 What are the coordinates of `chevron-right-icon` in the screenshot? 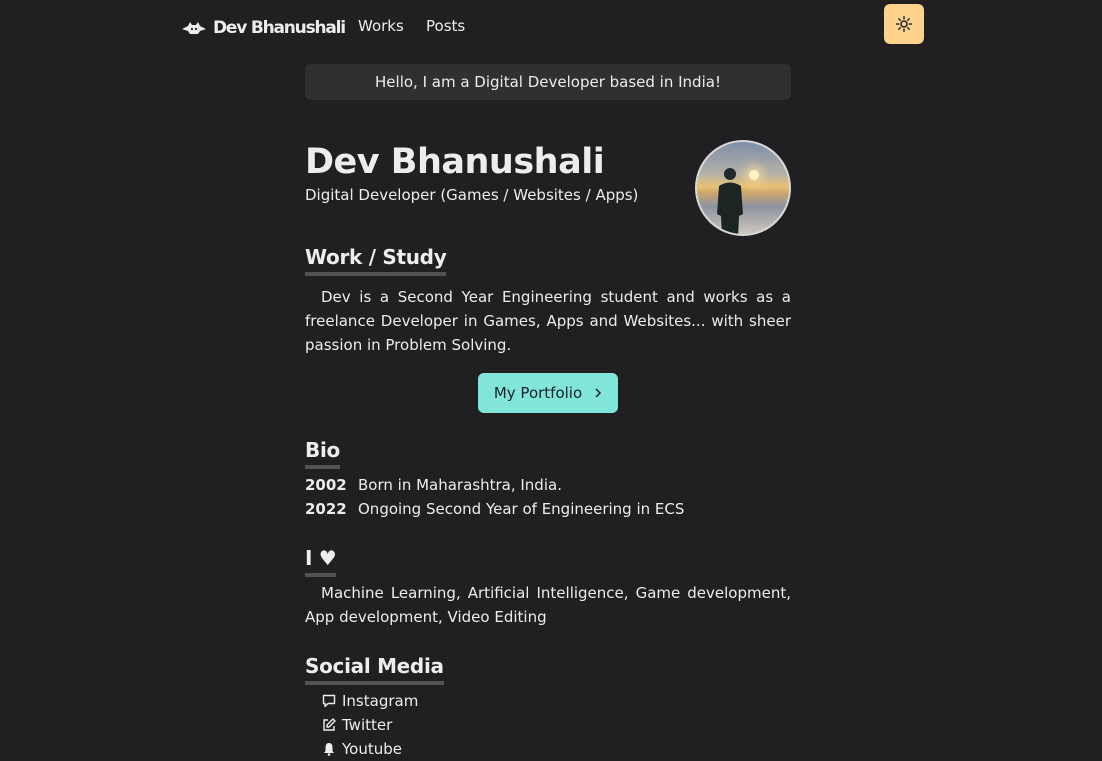 It's located at (598, 393).